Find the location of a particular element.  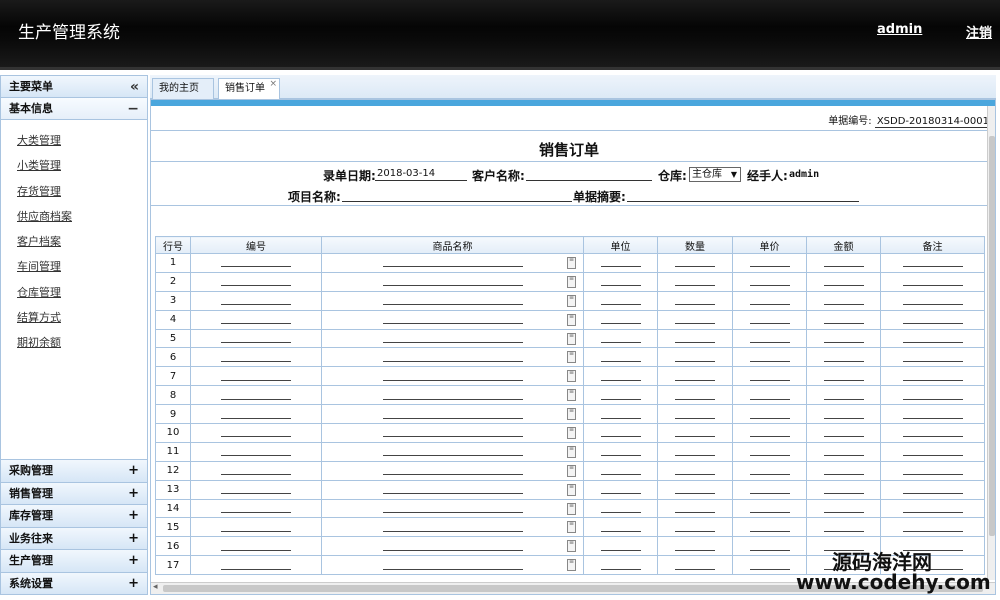

collapse-section-icon: − is located at coordinates (133, 109).